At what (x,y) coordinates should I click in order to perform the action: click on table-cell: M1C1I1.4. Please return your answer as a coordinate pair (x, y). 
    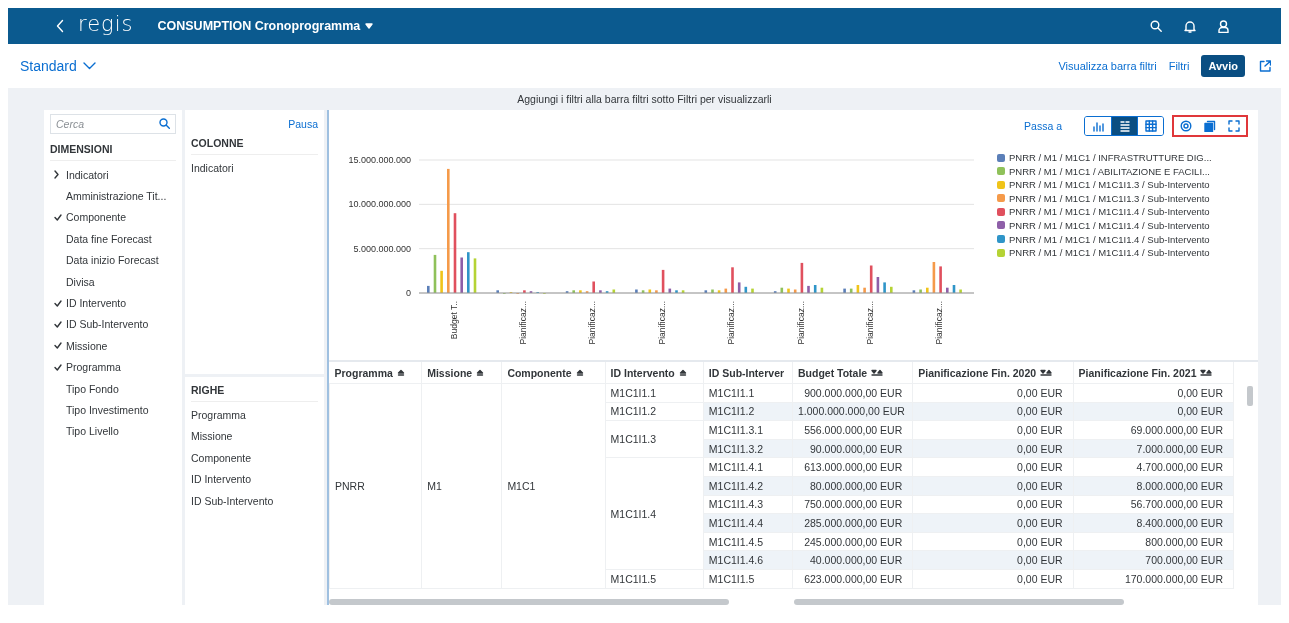
    Looking at the image, I should click on (654, 513).